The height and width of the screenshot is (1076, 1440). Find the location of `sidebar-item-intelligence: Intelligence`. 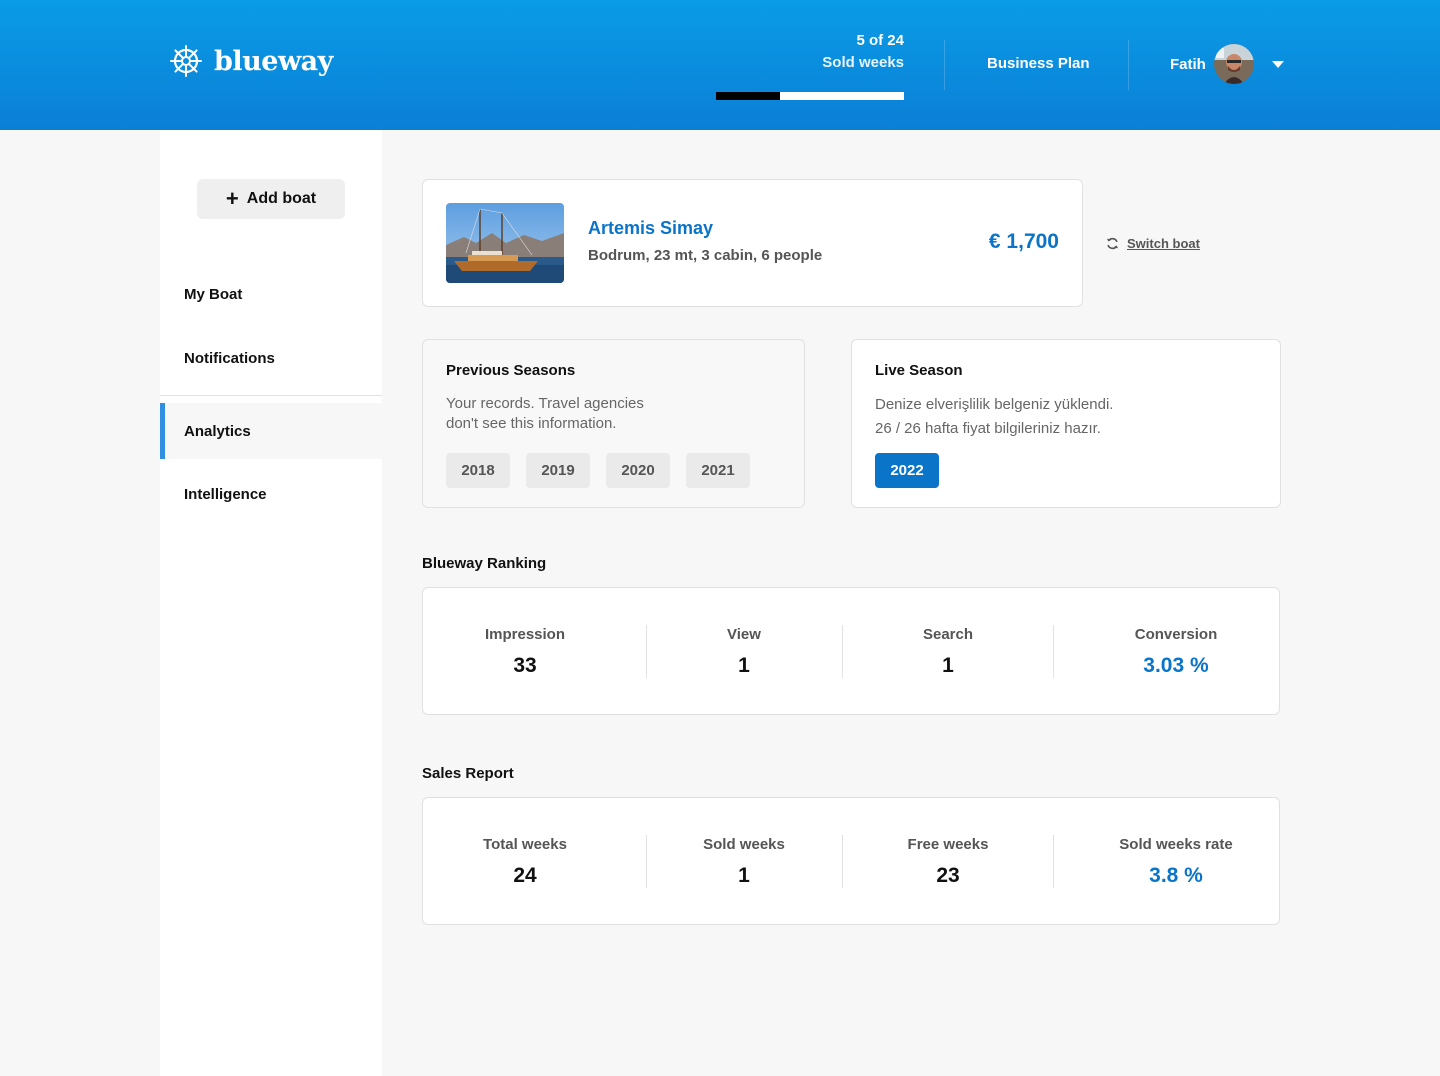

sidebar-item-intelligence: Intelligence is located at coordinates (271, 494).